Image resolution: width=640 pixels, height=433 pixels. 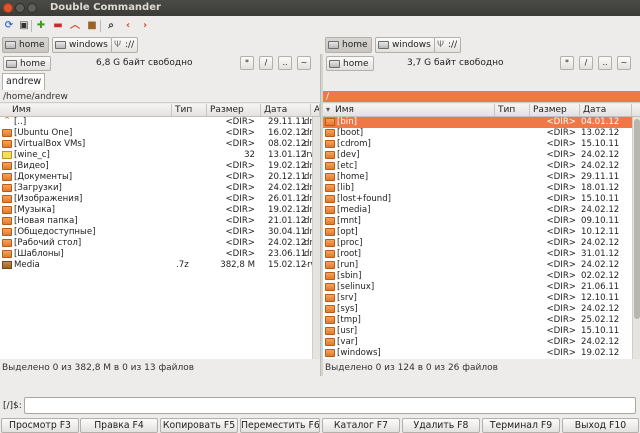 What do you see at coordinates (156, 122) in the screenshot?
I see `left-file-row: ⌃[..] <DIR> 29.11.11drw` at bounding box center [156, 122].